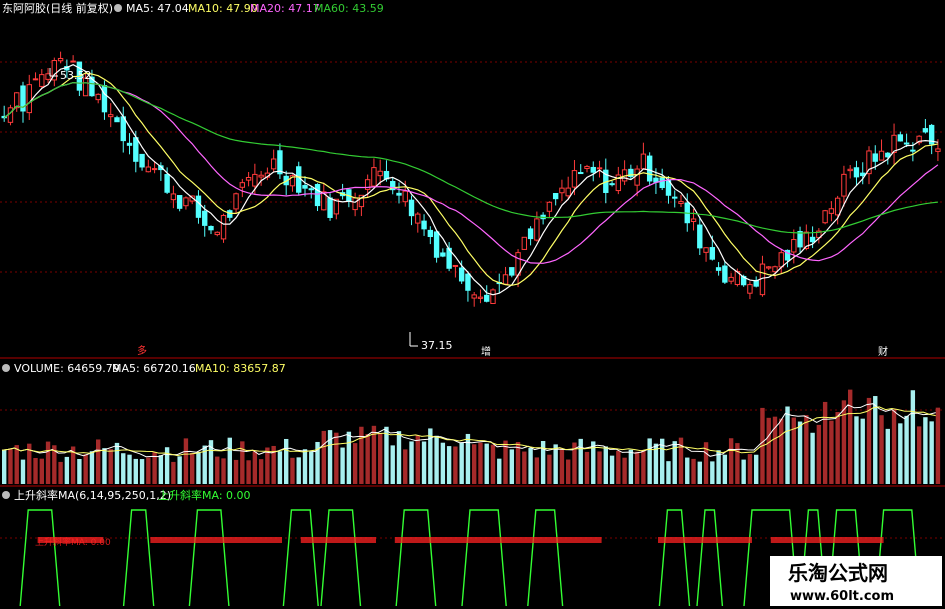  I want to click on collapse-icon, so click(6, 495).